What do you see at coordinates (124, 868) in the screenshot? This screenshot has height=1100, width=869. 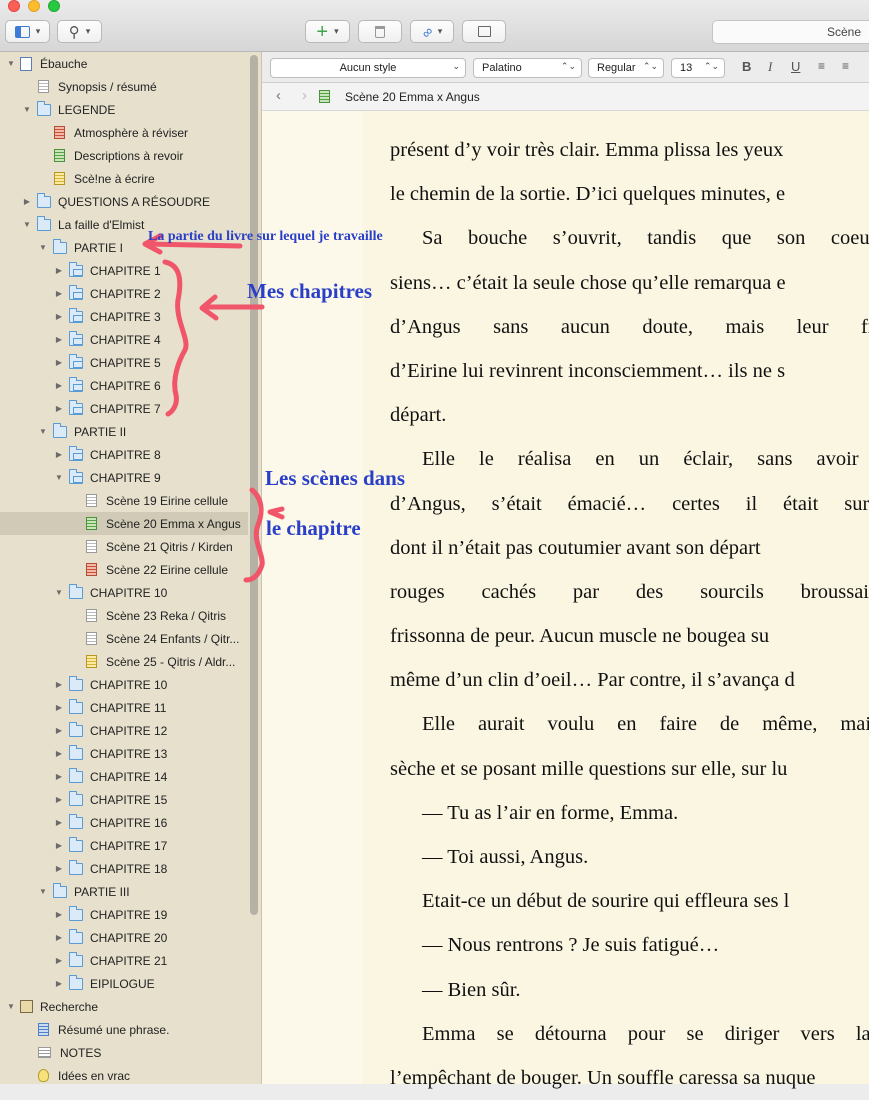 I see `binder-item: ▶ CHAPITRE 18` at bounding box center [124, 868].